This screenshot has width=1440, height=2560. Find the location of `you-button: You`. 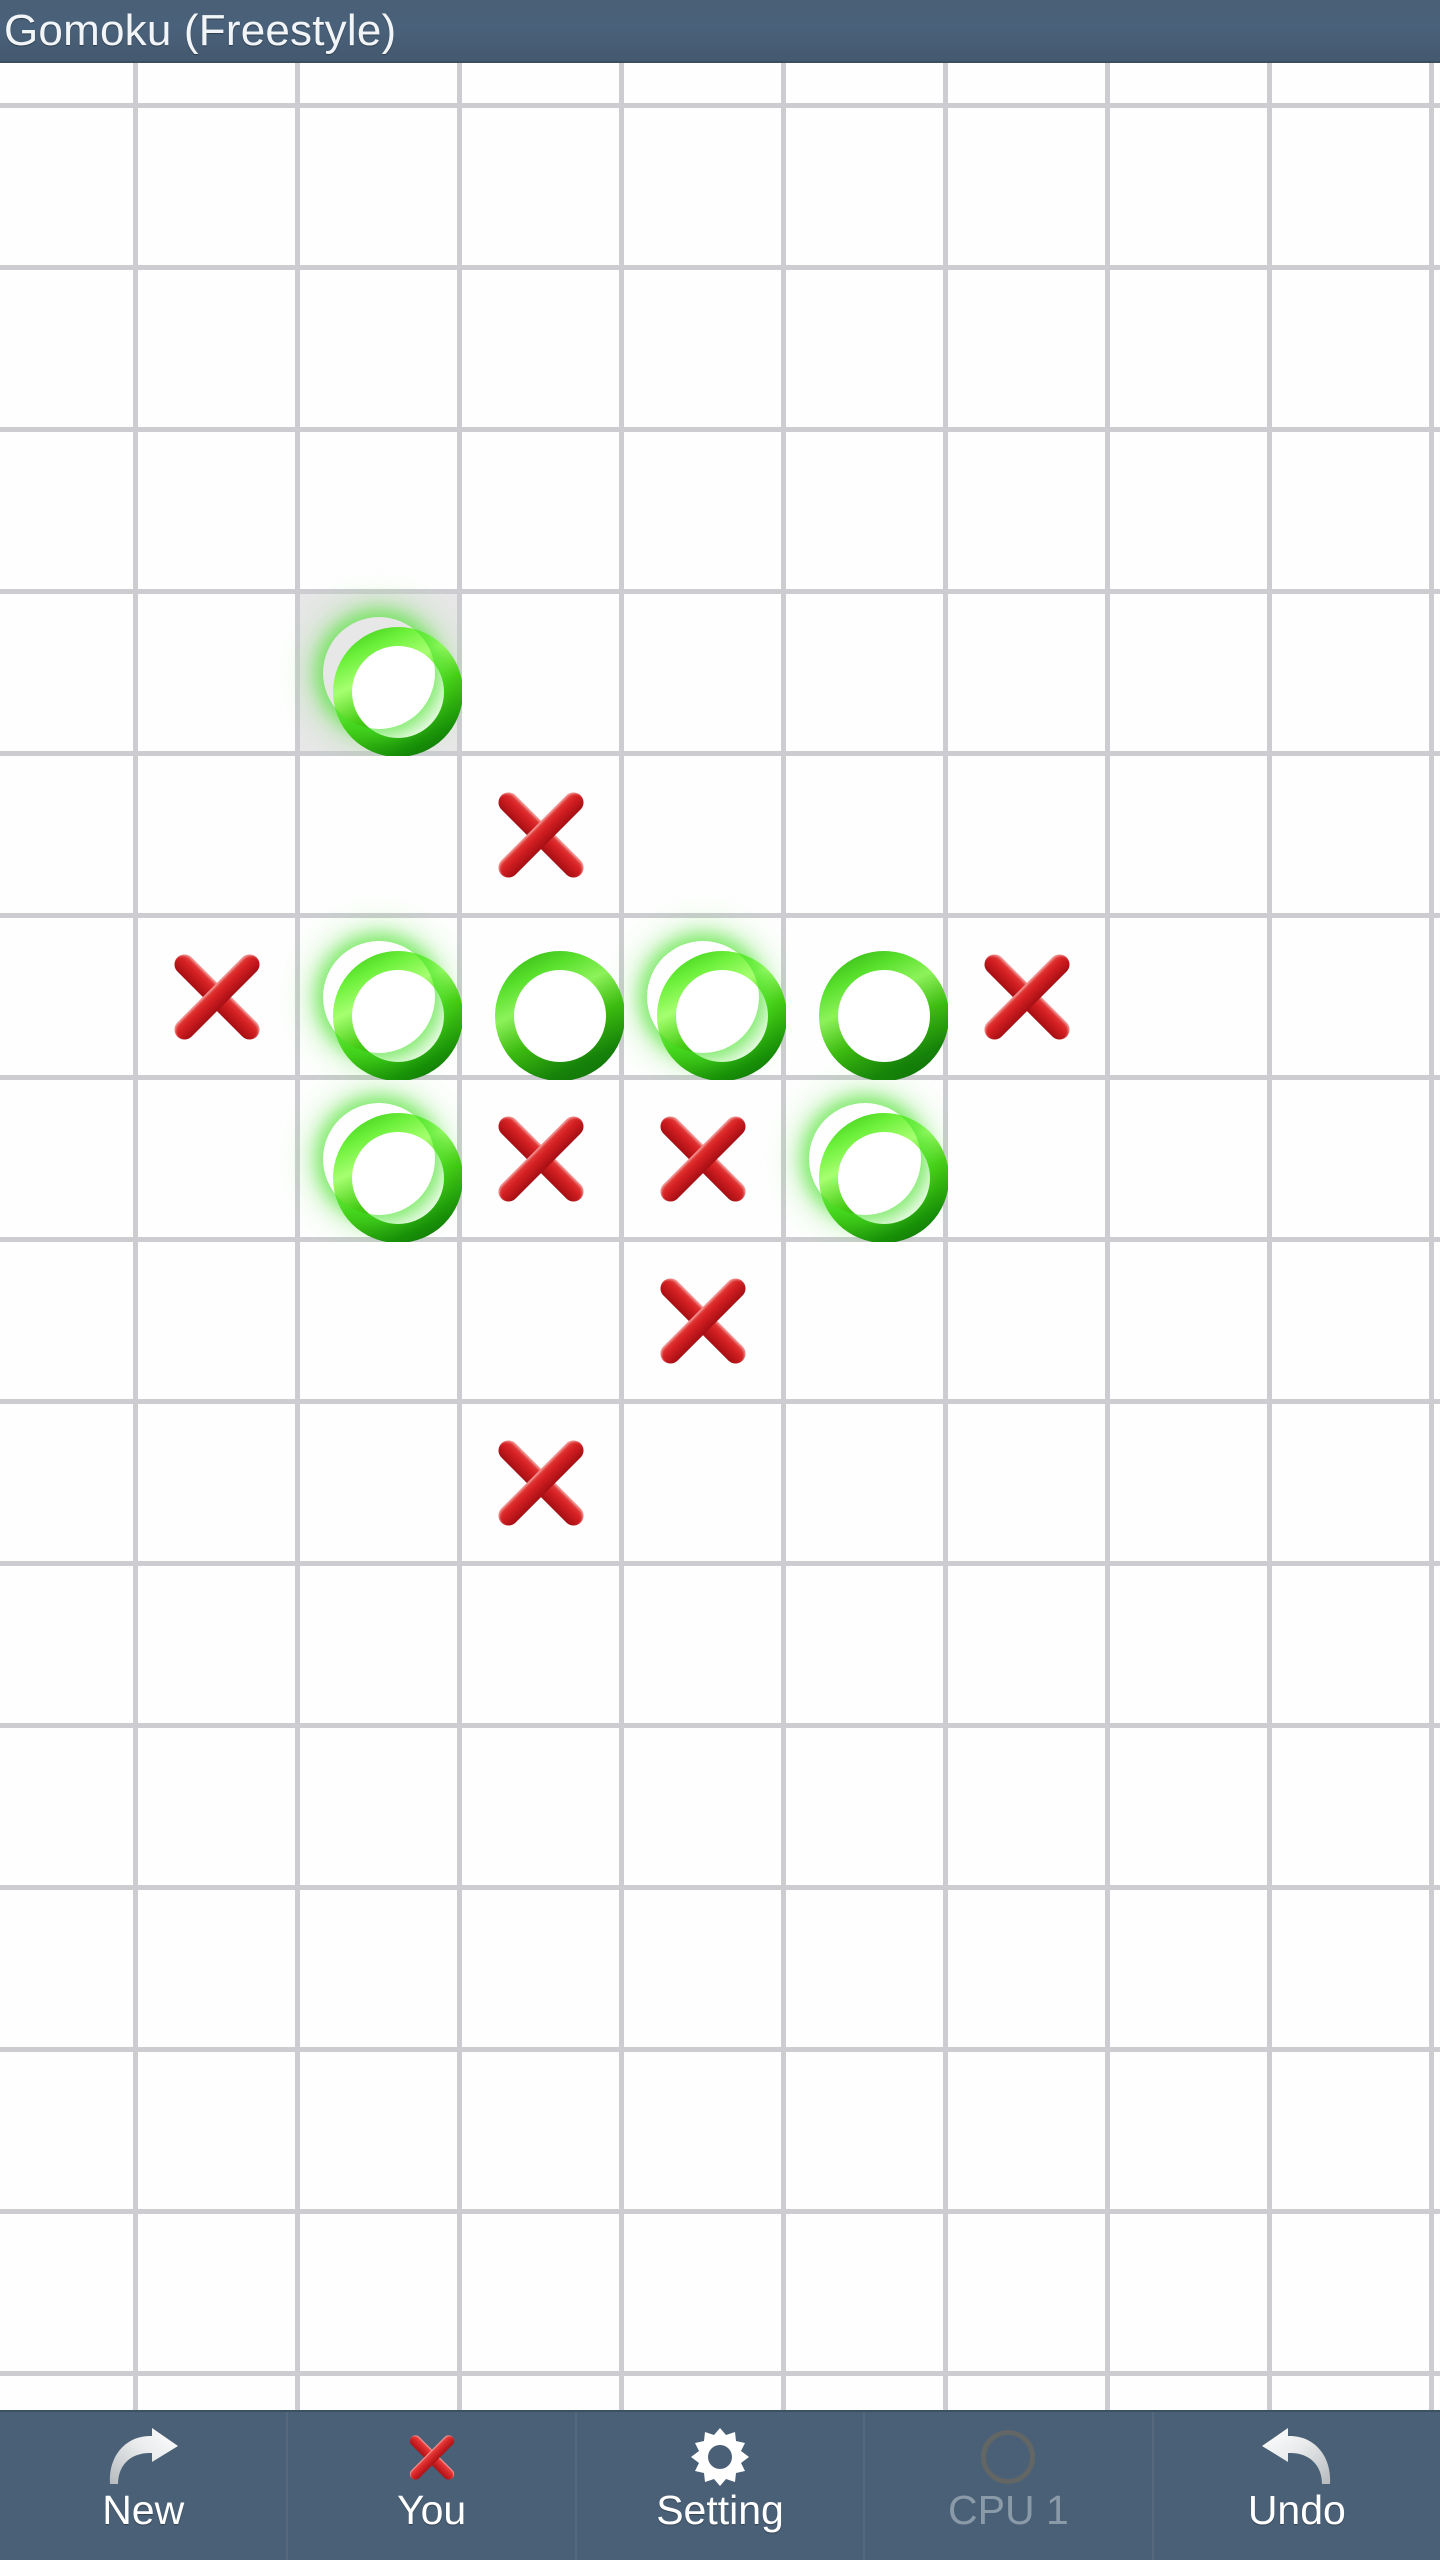

you-button: You is located at coordinates (432, 2486).